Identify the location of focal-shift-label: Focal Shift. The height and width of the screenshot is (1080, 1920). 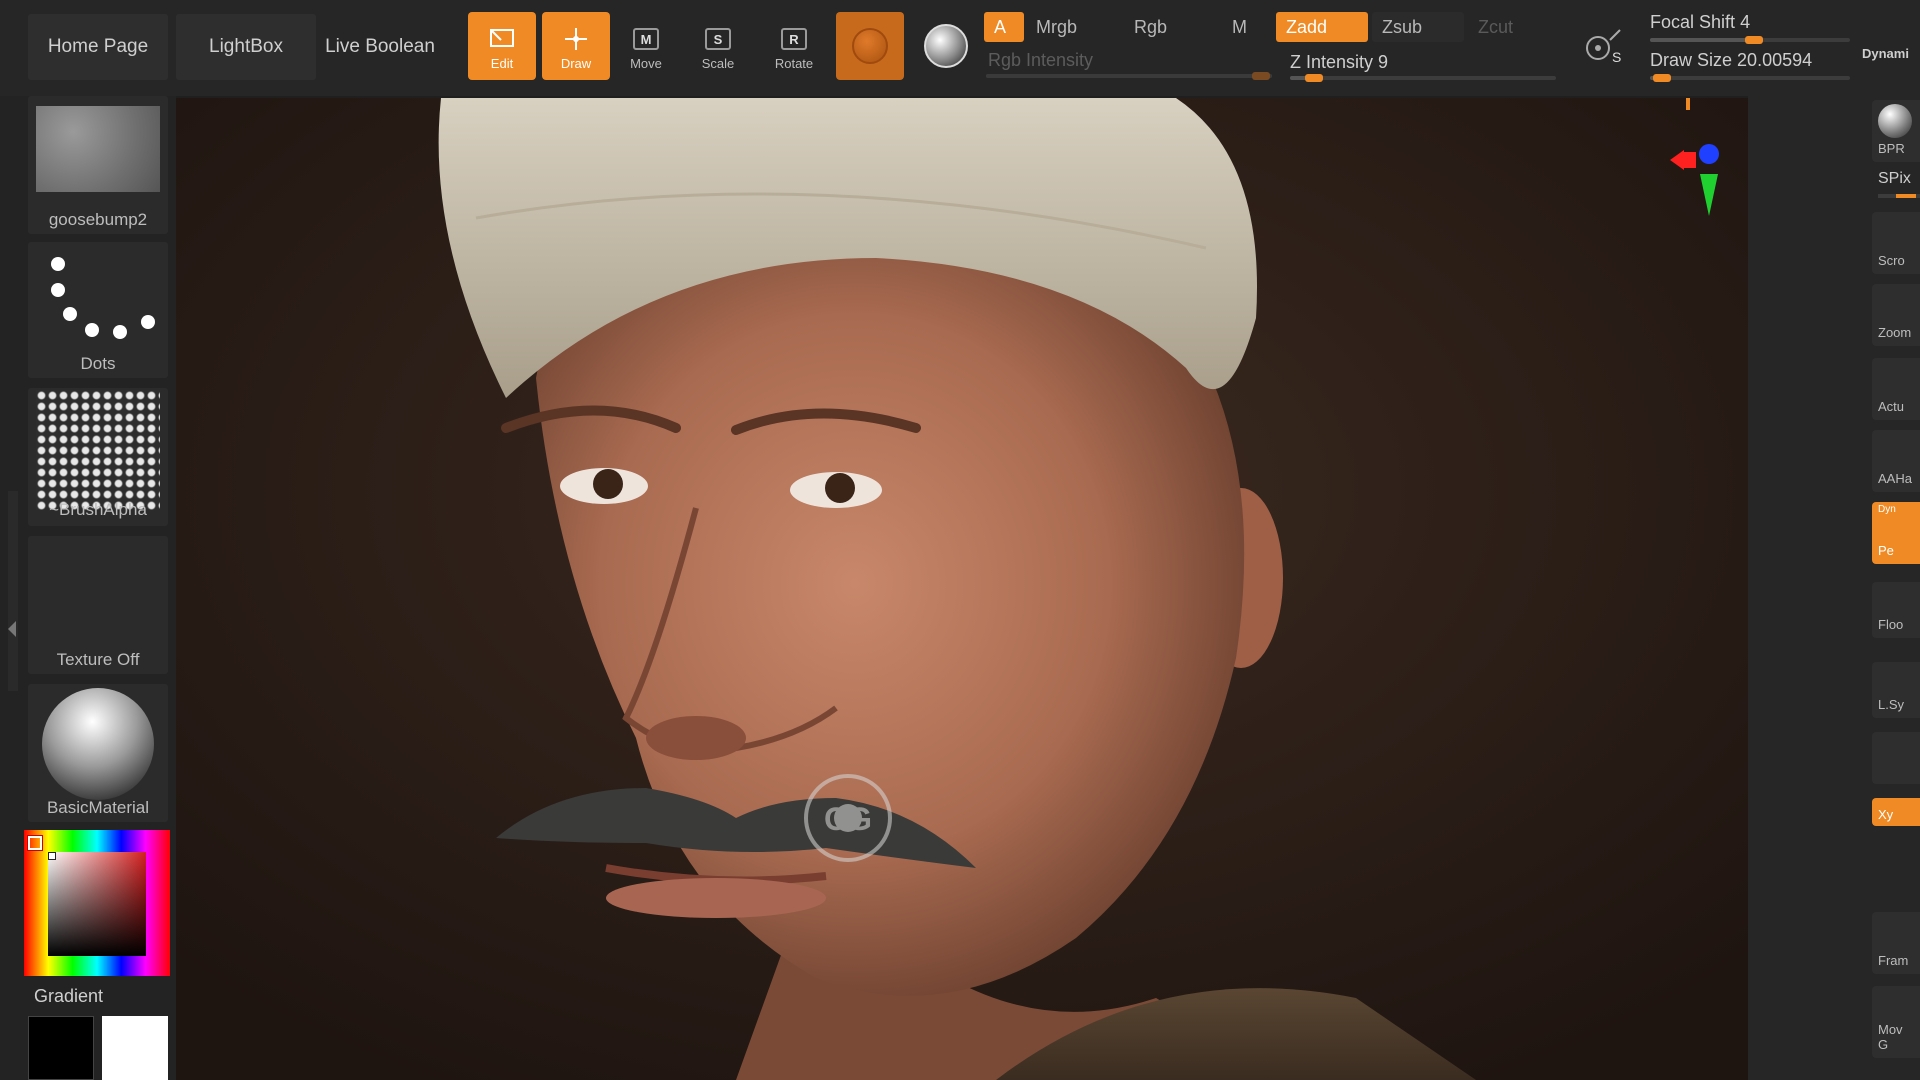
(1693, 22).